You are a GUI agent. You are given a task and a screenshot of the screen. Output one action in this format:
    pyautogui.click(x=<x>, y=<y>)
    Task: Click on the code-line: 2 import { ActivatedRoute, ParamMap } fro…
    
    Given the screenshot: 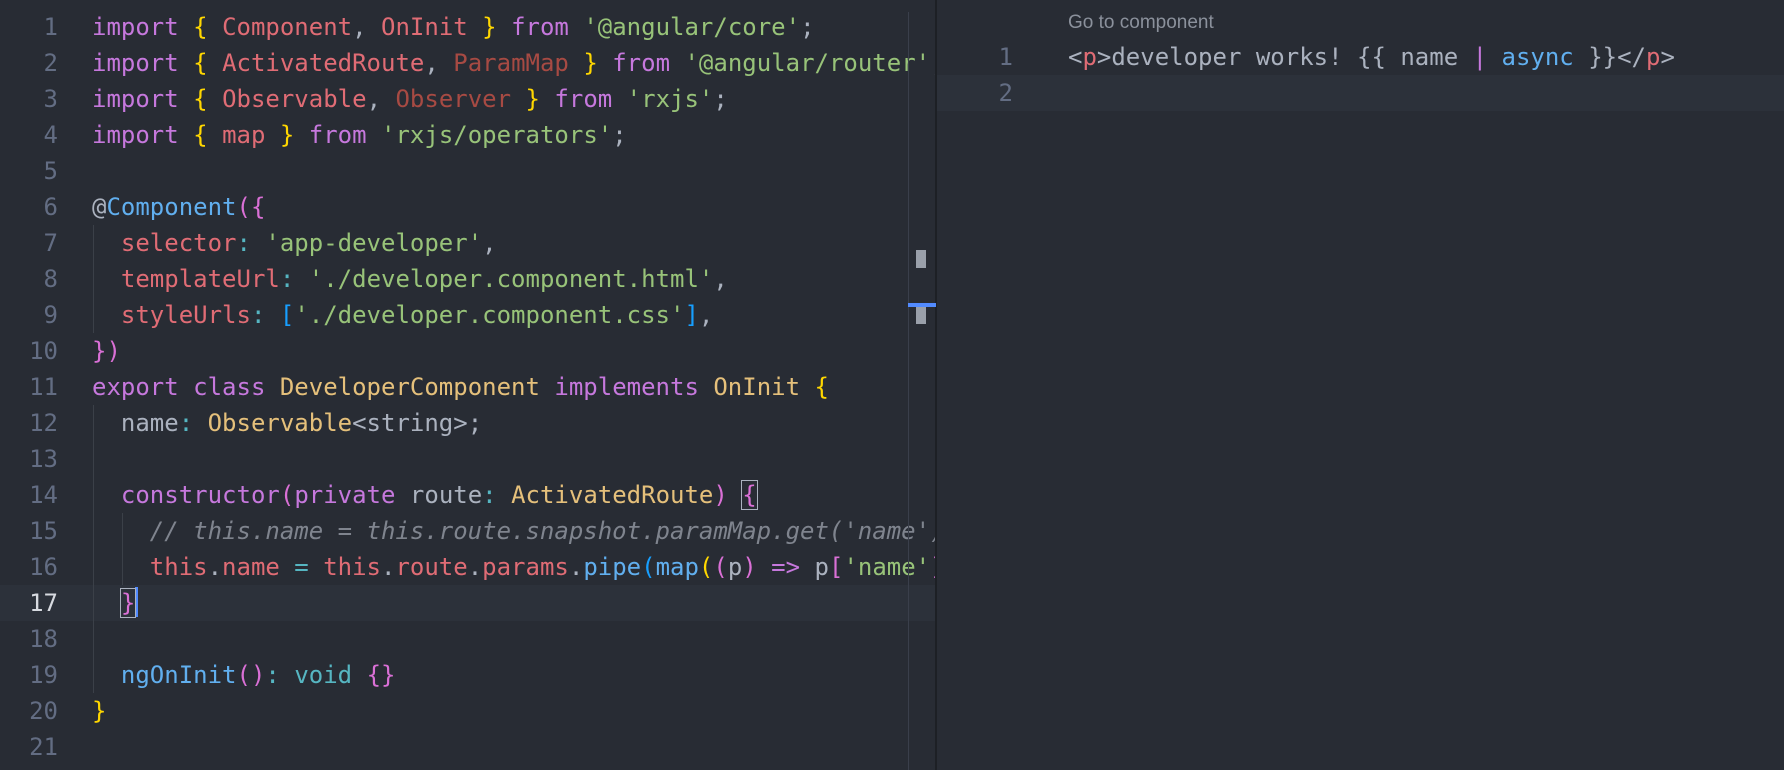 What is the action you would take?
    pyautogui.click(x=468, y=63)
    